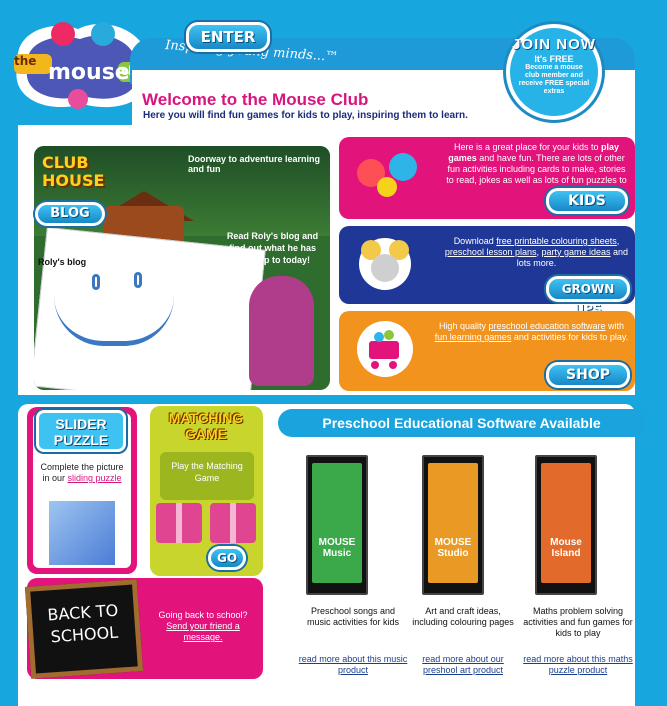  What do you see at coordinates (254, 164) in the screenshot?
I see `doorway-text: Doorway to adventure learning and fun` at bounding box center [254, 164].